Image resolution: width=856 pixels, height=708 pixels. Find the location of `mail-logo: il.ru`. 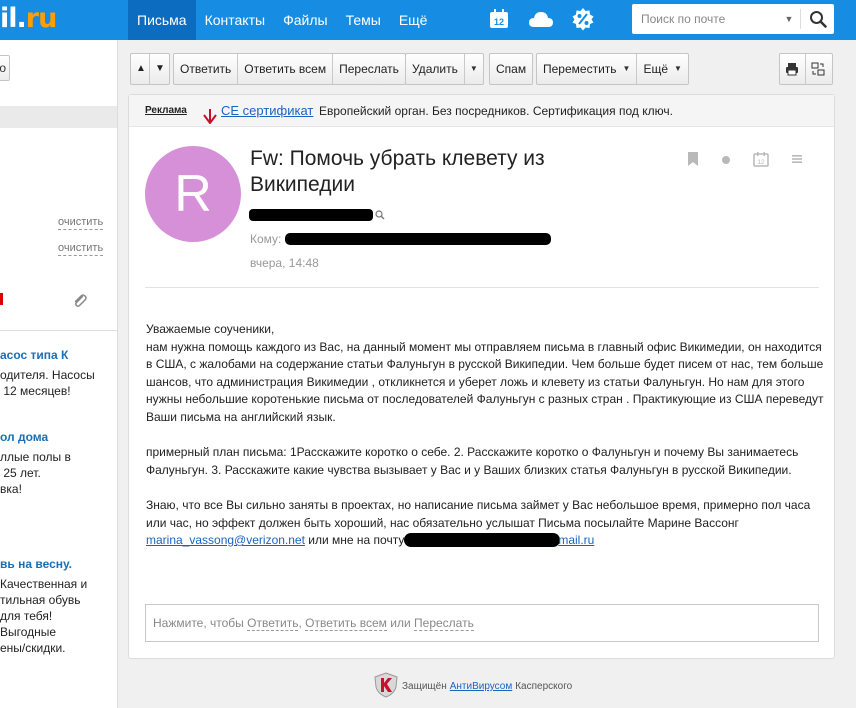

mail-logo: il.ru is located at coordinates (29, 19).